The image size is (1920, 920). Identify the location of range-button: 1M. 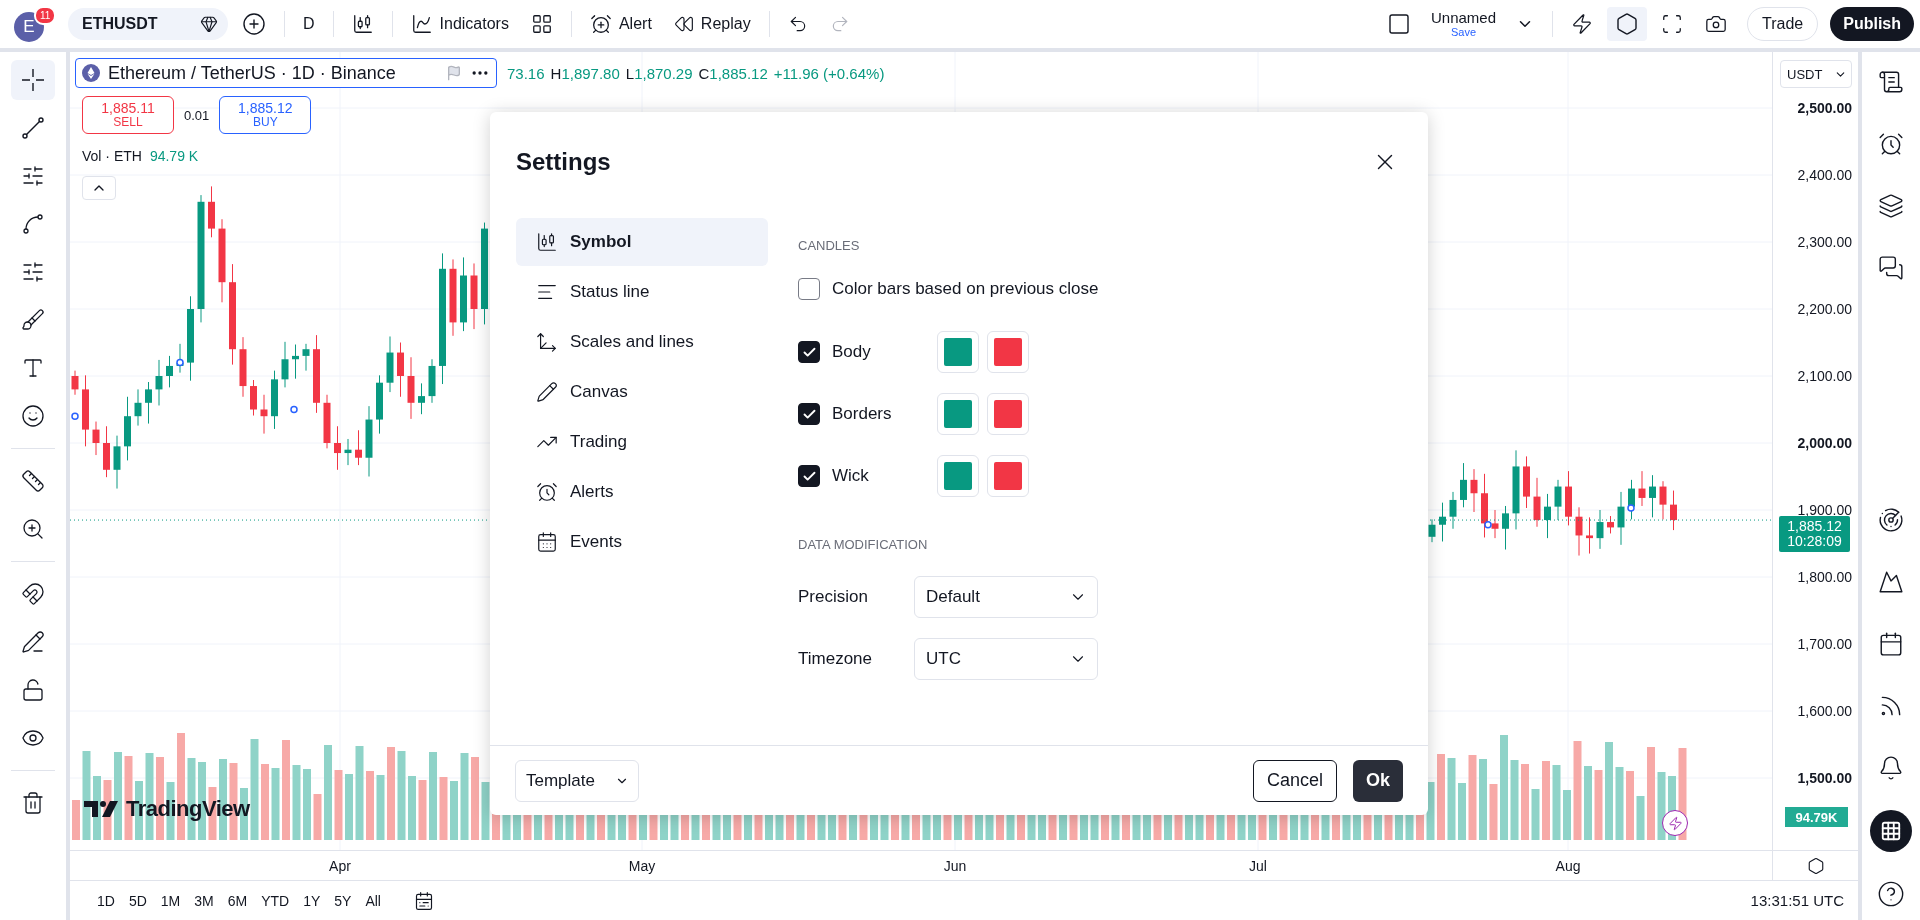
(170, 900).